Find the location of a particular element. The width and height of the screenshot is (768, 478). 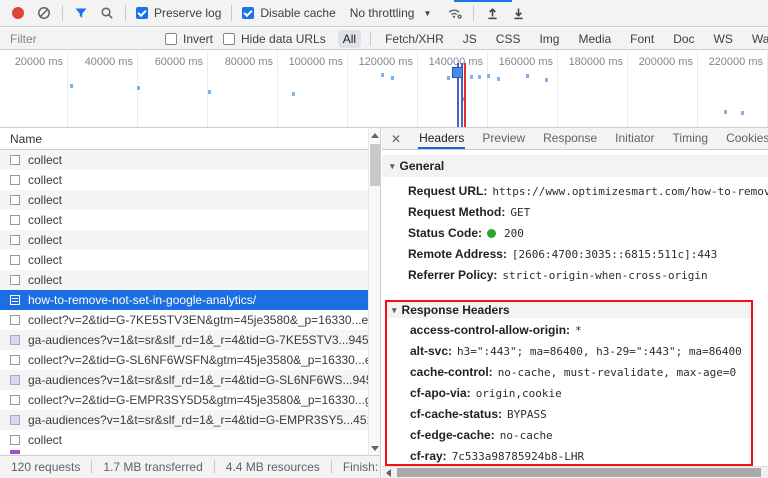

network-conditions-button is located at coordinates (455, 13).